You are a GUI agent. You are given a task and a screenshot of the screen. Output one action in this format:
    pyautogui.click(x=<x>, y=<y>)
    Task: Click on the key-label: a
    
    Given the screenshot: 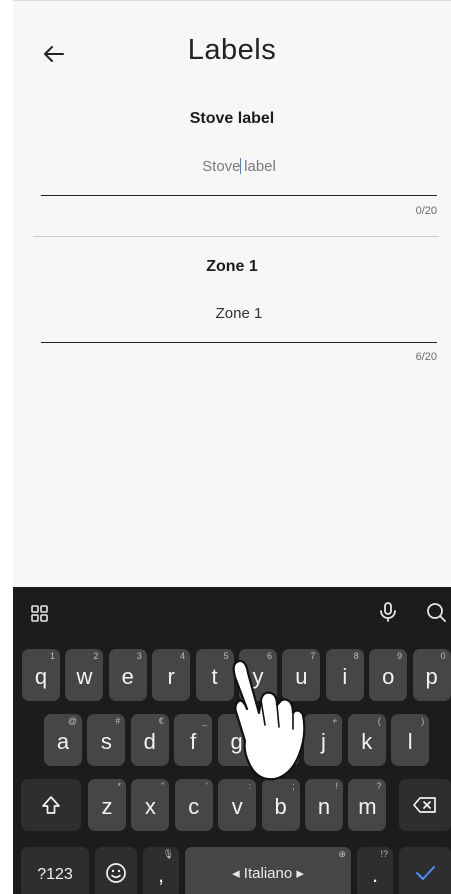 What is the action you would take?
    pyautogui.click(x=63, y=741)
    